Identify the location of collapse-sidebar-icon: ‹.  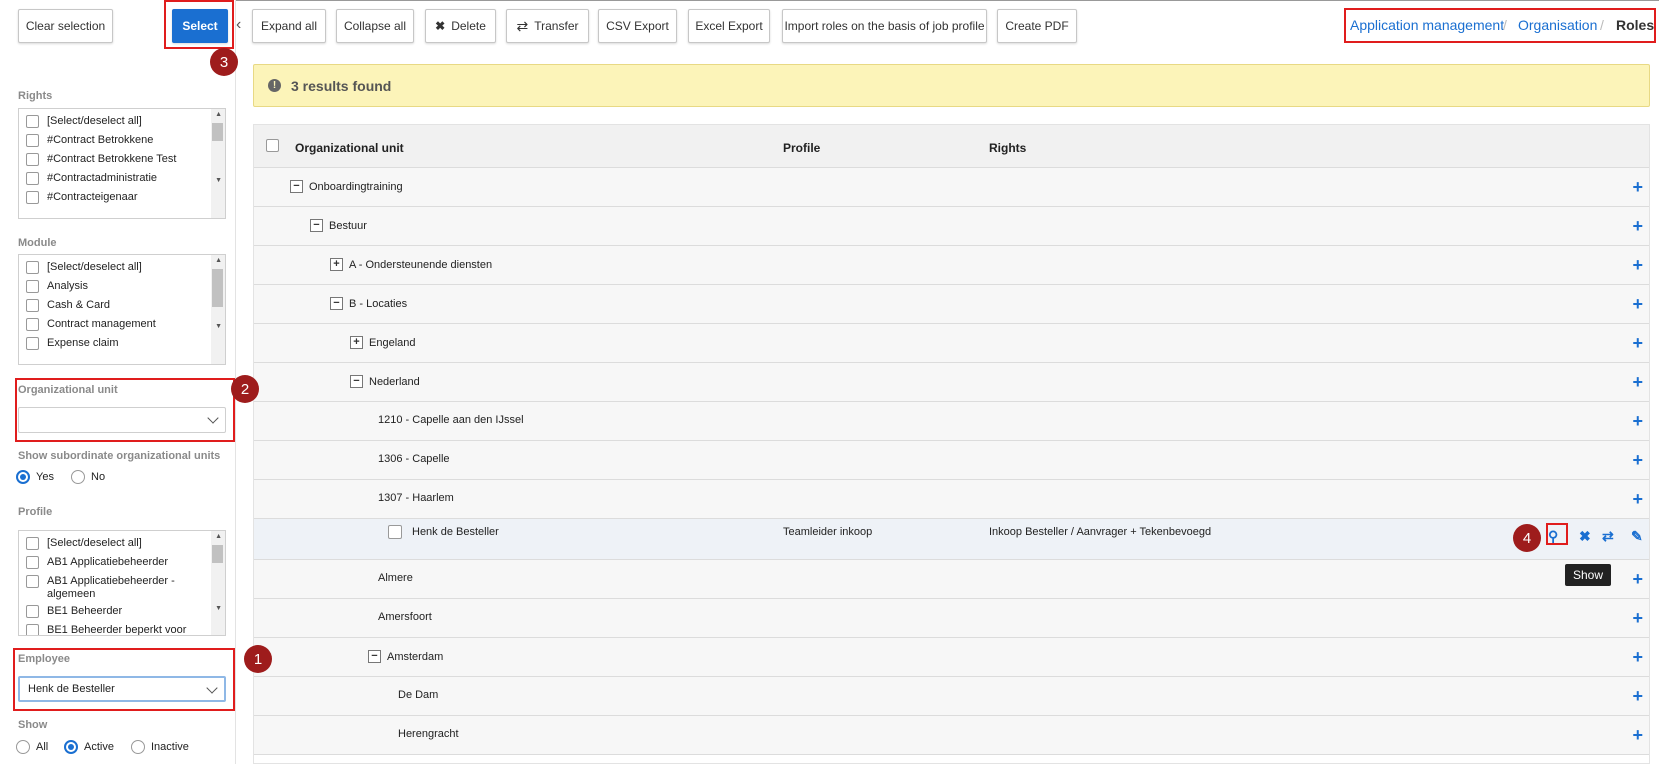
(238, 25).